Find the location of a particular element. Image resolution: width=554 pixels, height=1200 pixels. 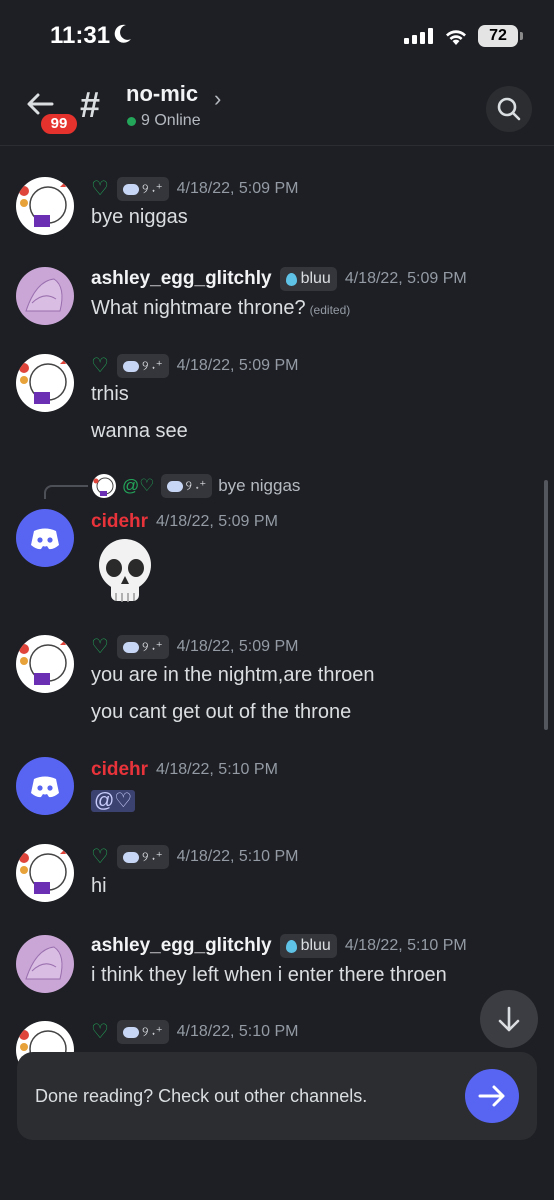

skull-emoji is located at coordinates (125, 572).